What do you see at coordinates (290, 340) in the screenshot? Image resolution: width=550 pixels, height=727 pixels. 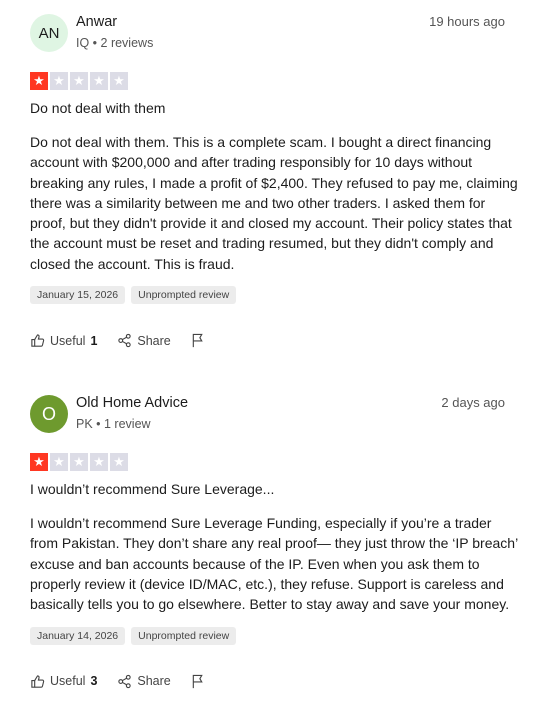 I see `review-actions: Useful 1 Share` at bounding box center [290, 340].